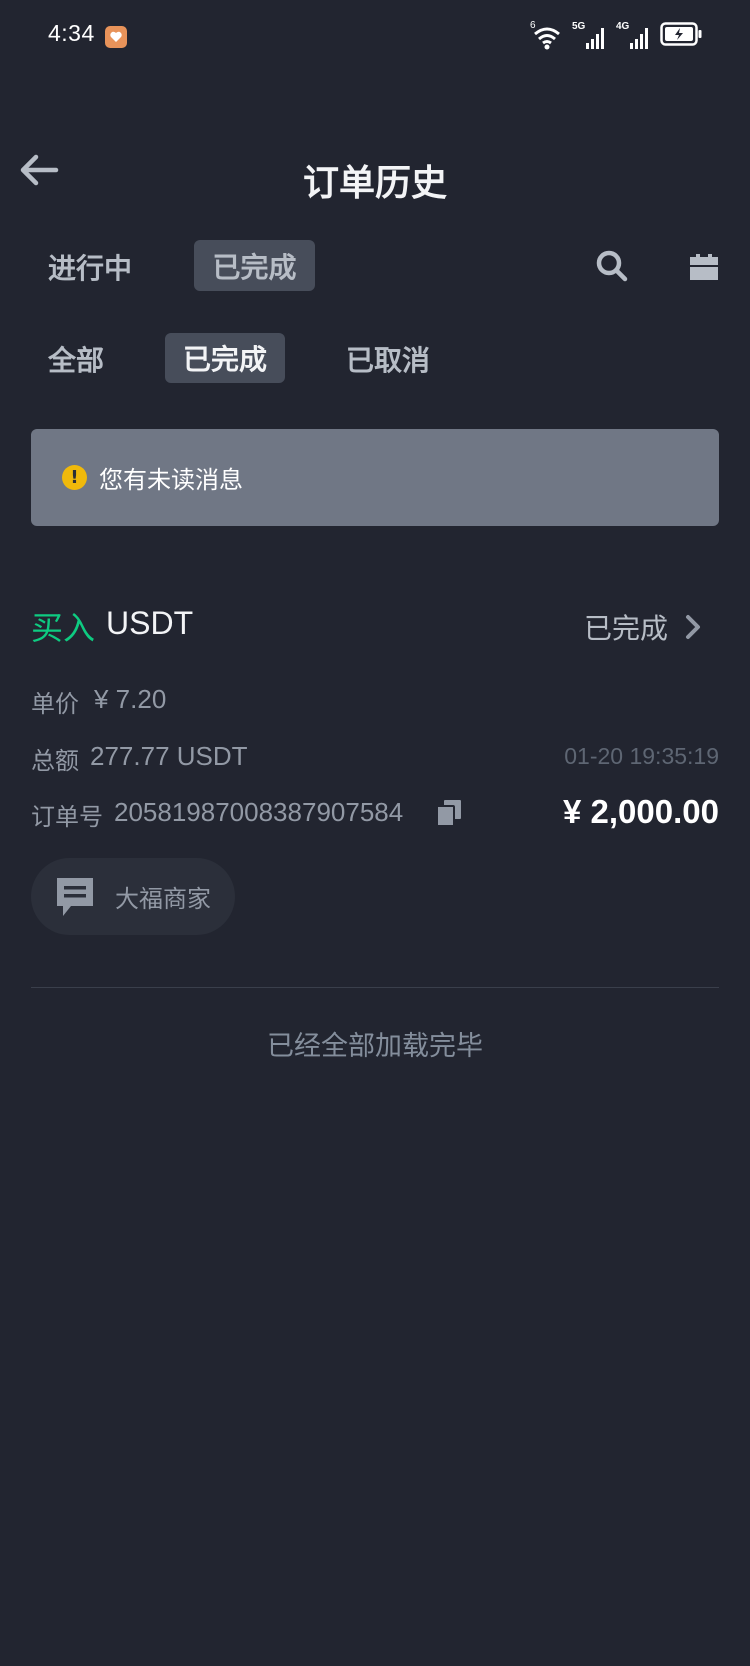  I want to click on filter-completed-label: 已完成, so click(224, 359).